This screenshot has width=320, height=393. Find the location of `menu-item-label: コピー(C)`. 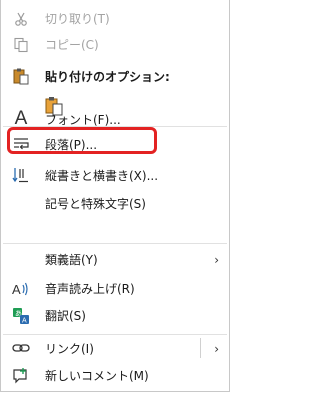

menu-item-label: コピー(C) is located at coordinates (72, 45).